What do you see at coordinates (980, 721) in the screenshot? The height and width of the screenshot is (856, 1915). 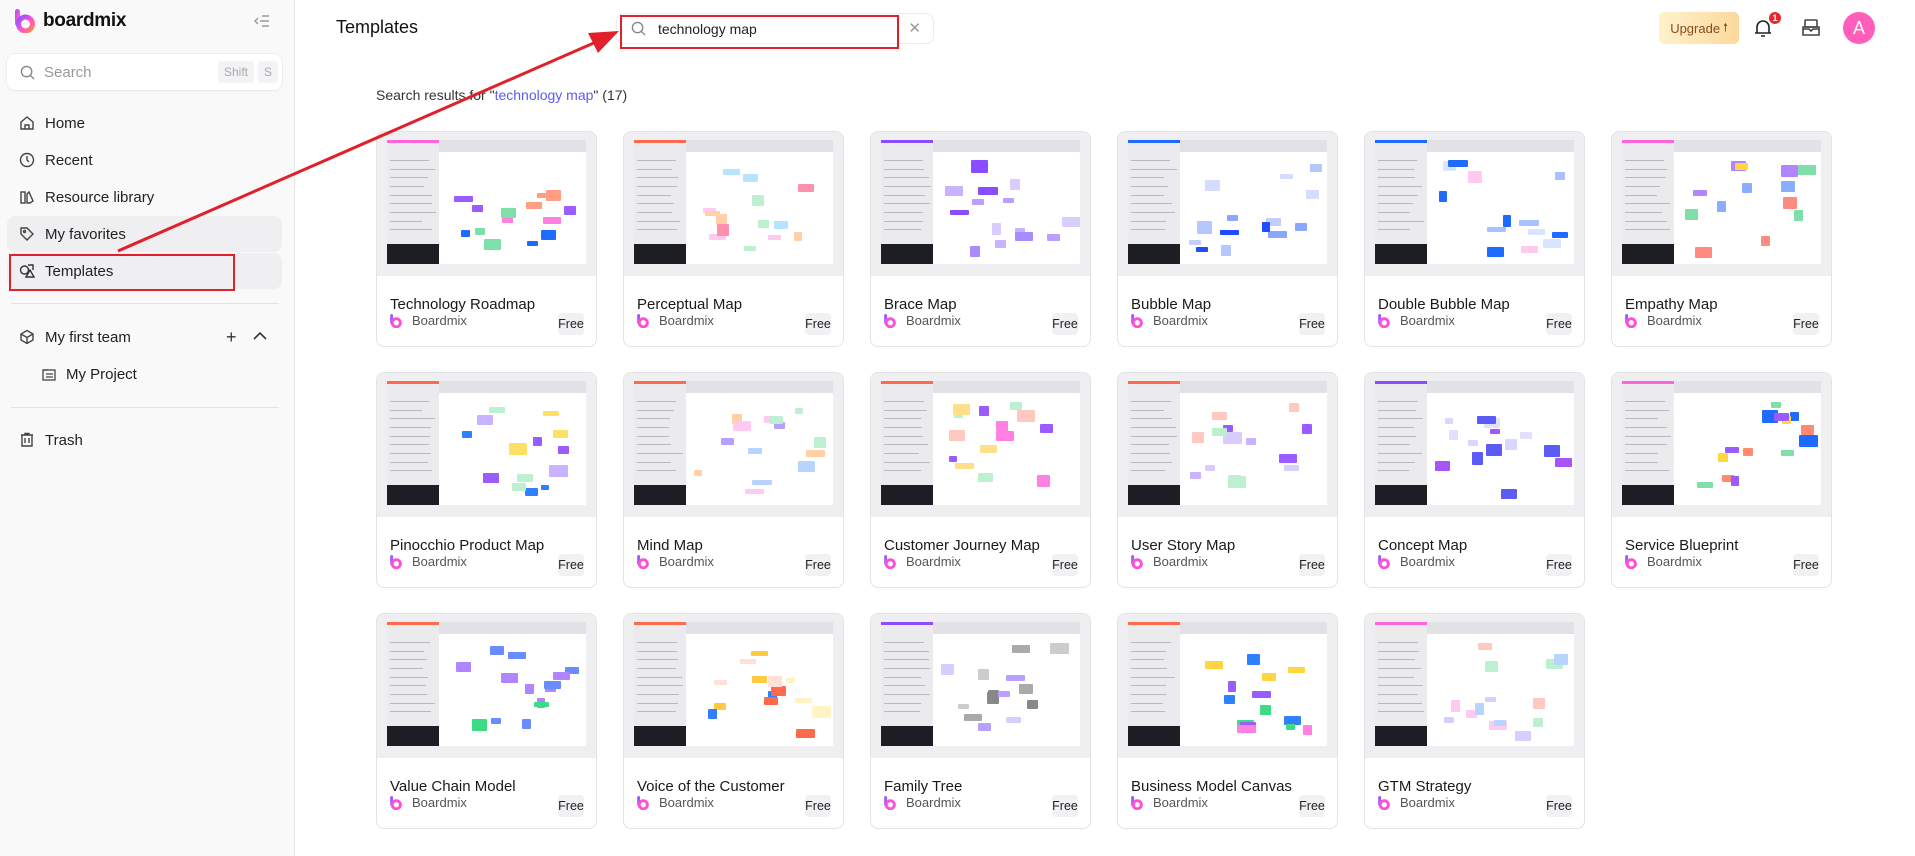 I see `template-card: Family Tree Boardmix Free` at bounding box center [980, 721].